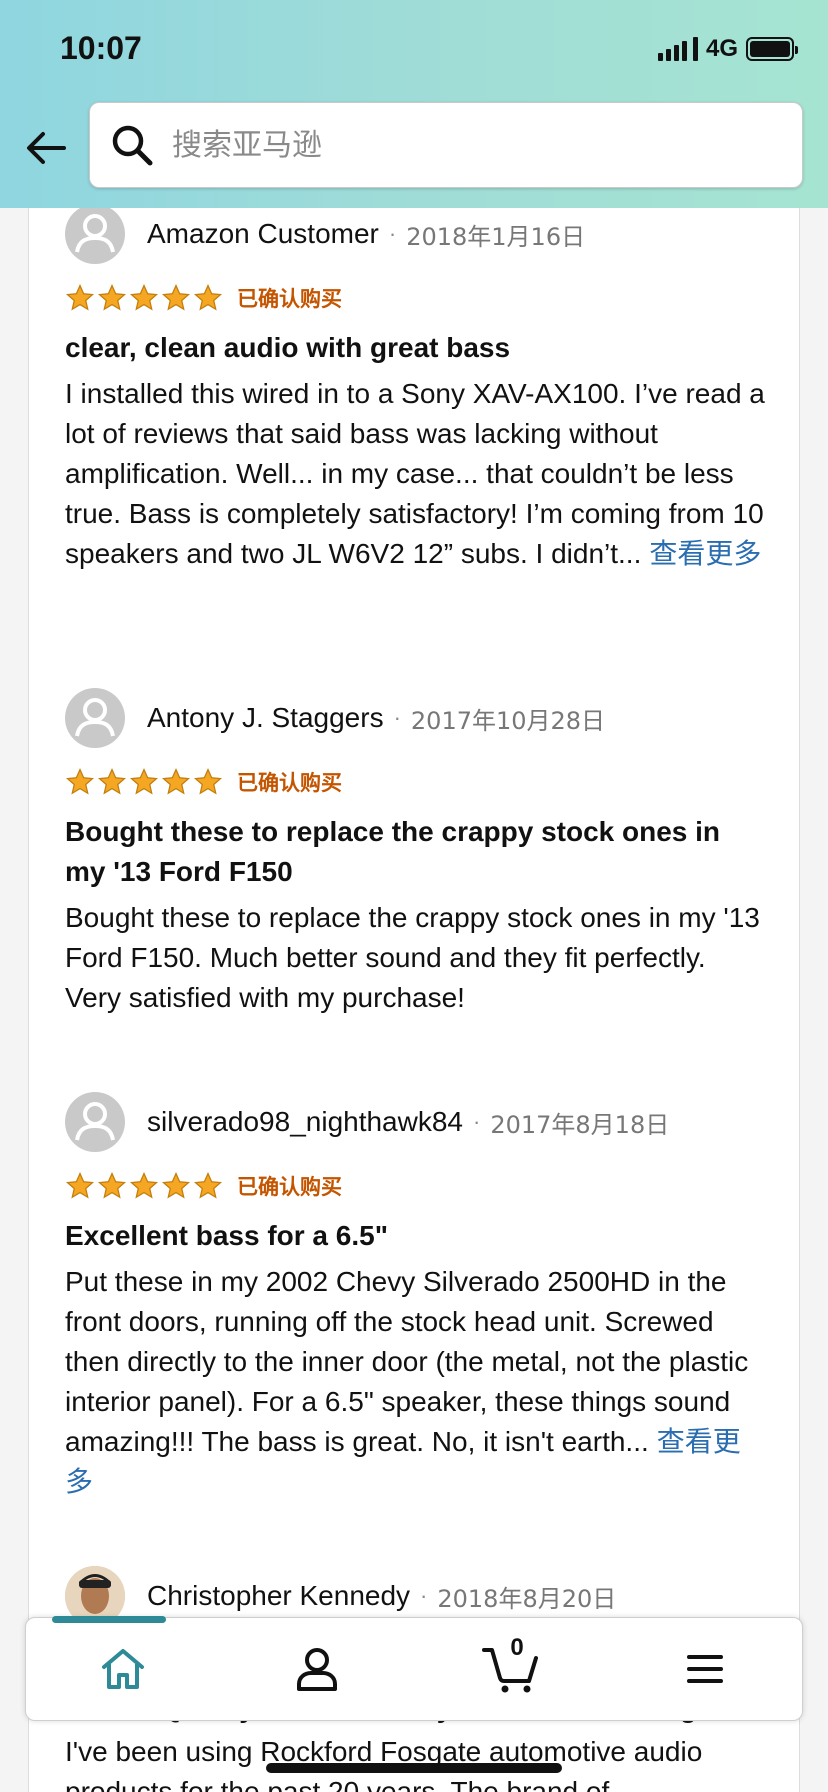 Image resolution: width=828 pixels, height=1792 pixels. I want to click on account-icon, so click(317, 1669).